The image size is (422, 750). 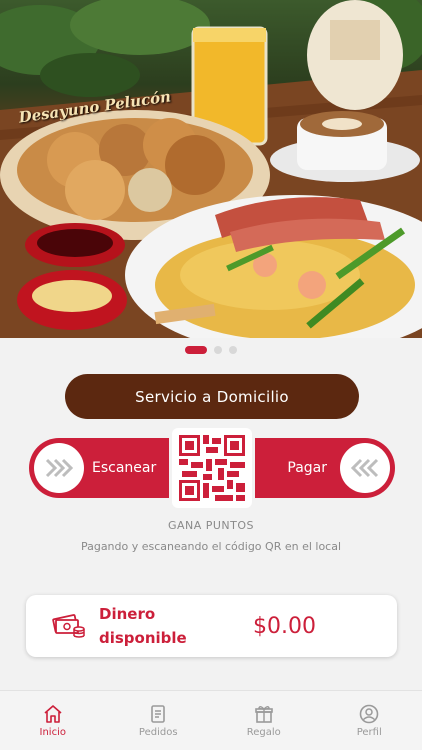 I want to click on profile-icon, so click(x=369, y=713).